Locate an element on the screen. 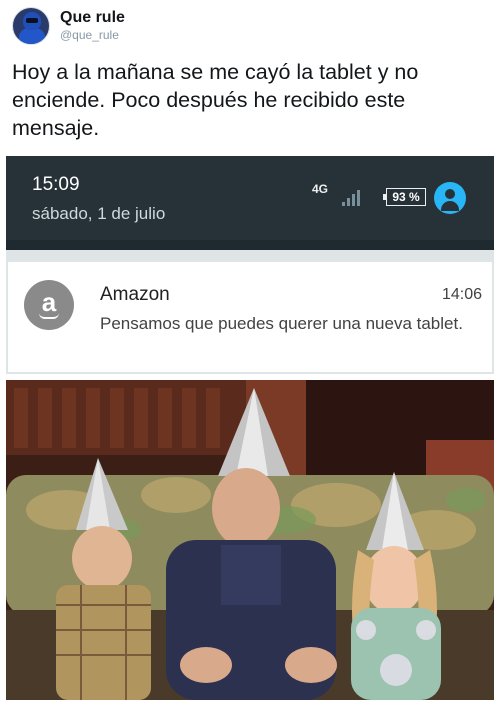 The width and height of the screenshot is (500, 706). battery-level: 93 % is located at coordinates (406, 197).